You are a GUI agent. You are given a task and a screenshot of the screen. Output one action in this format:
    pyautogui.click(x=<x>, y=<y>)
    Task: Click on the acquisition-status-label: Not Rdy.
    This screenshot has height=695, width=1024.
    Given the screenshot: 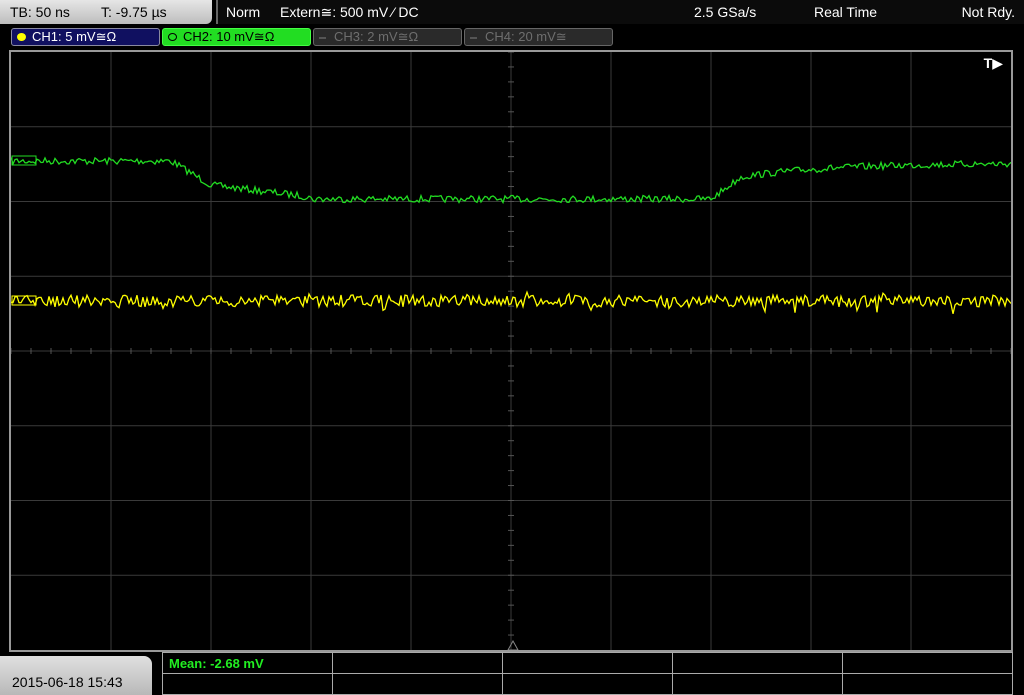 What is the action you would take?
    pyautogui.click(x=988, y=12)
    